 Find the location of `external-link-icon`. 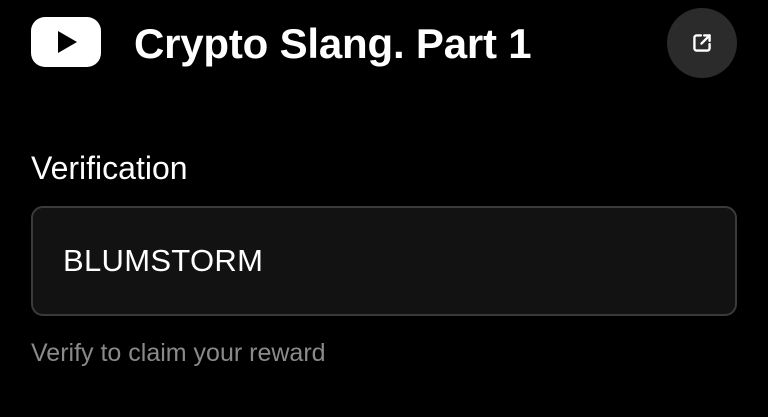

external-link-icon is located at coordinates (702, 43).